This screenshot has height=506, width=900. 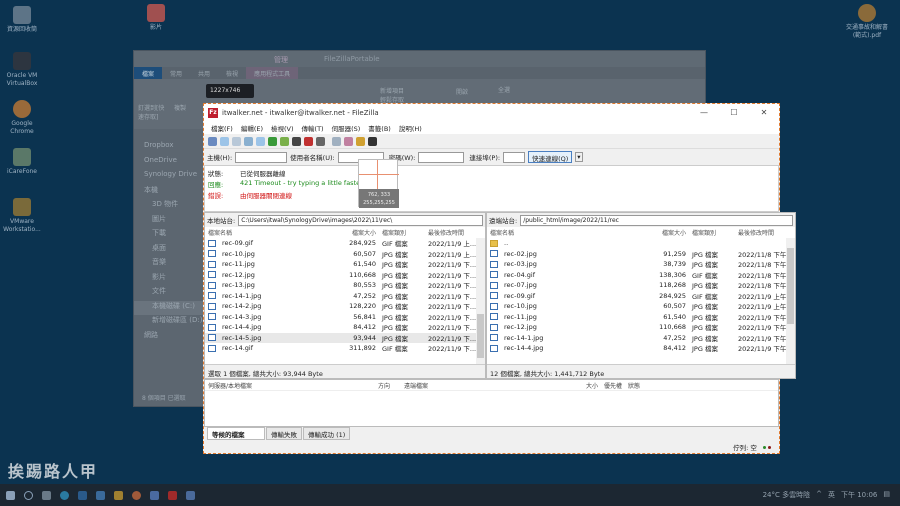 I want to click on queue-tab: 等候的檔案, so click(x=236, y=433).